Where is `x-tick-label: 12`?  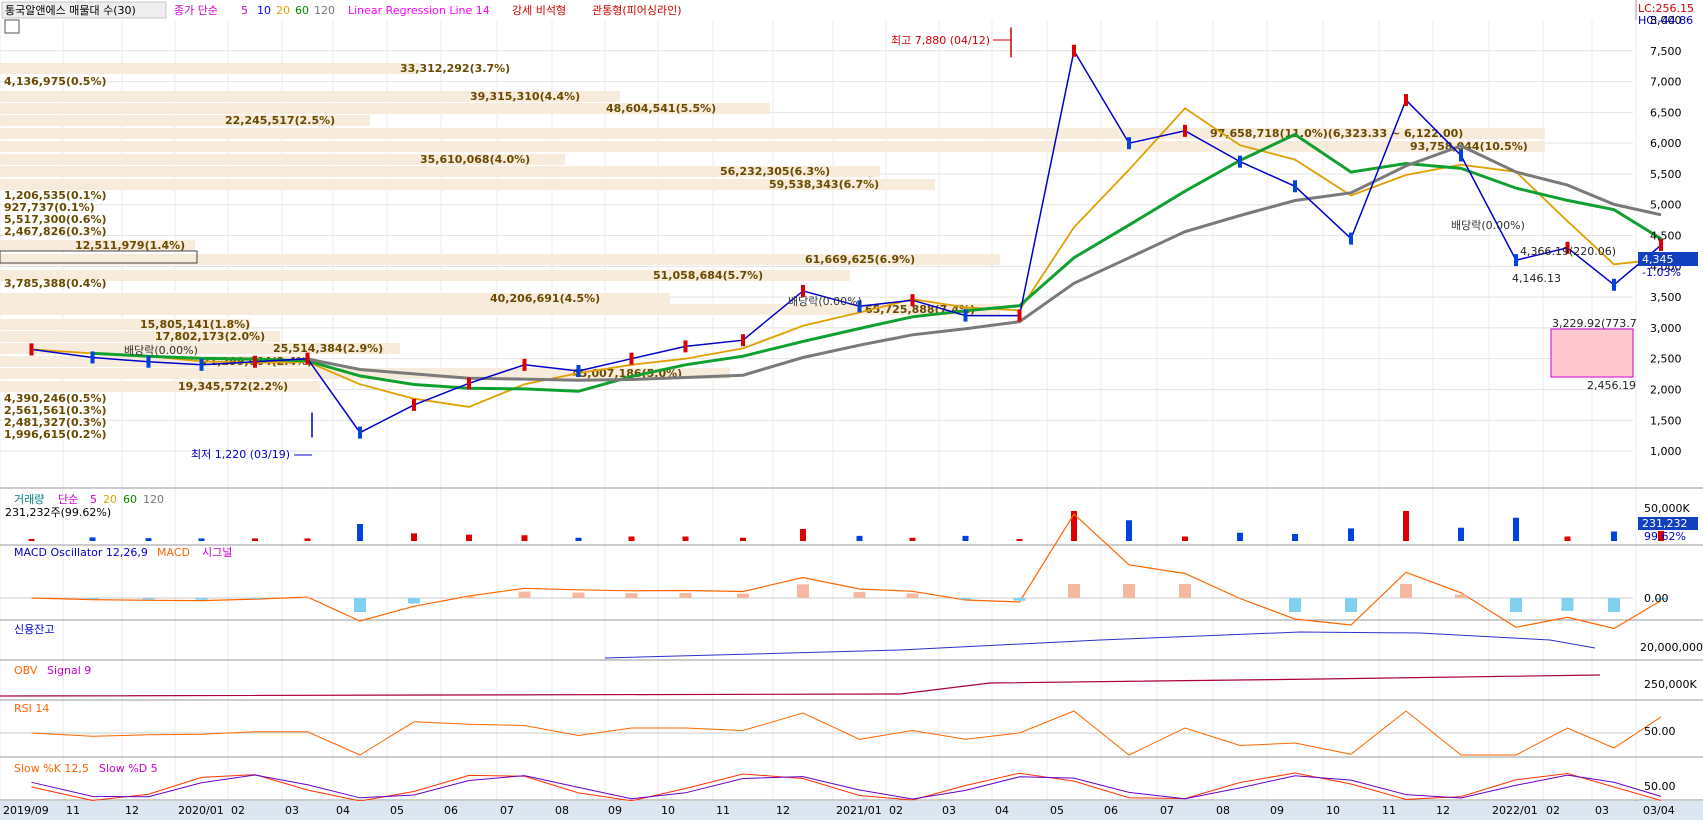
x-tick-label: 12 is located at coordinates (132, 810).